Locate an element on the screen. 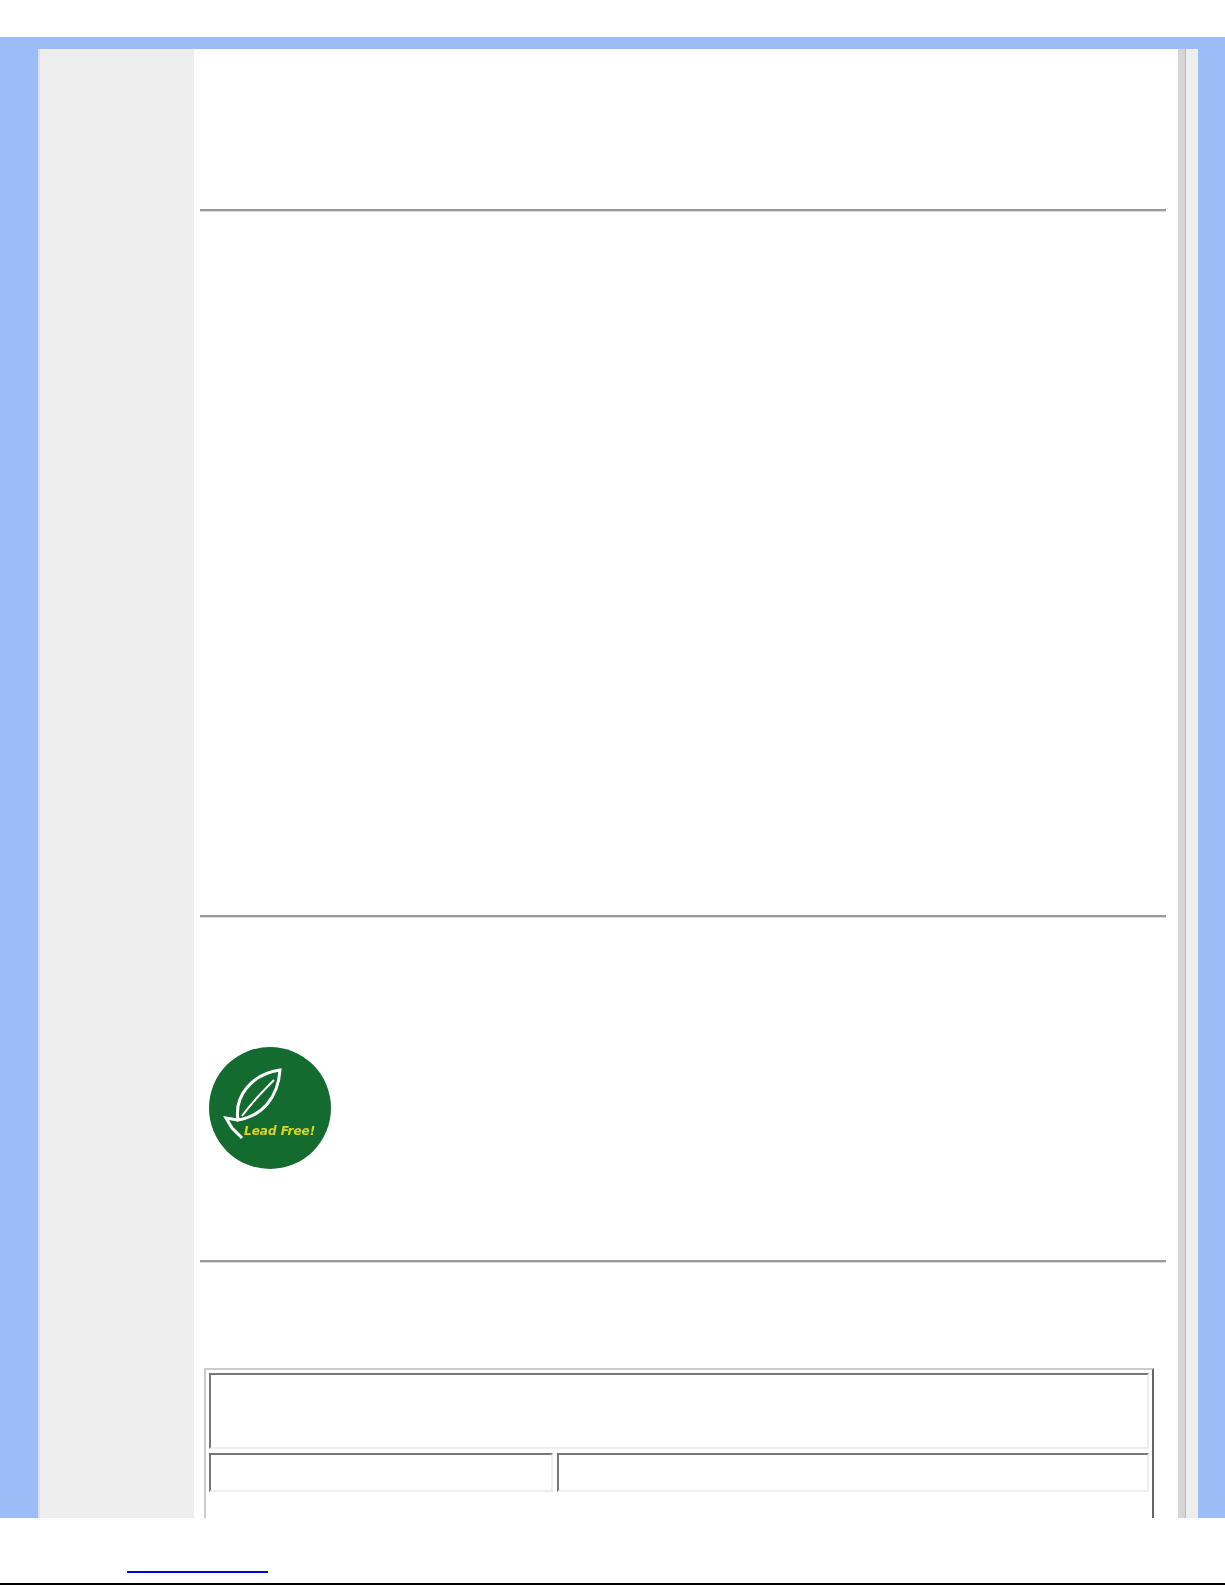  link is located at coordinates (197, 1572).